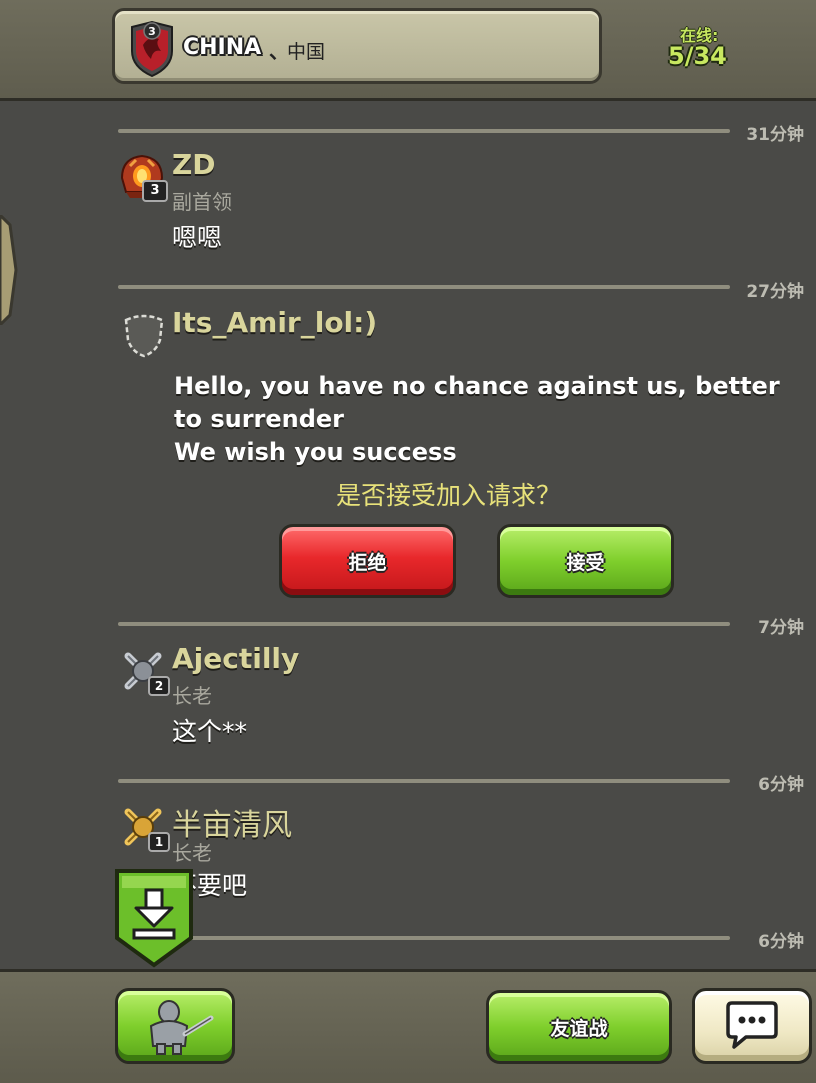 The height and width of the screenshot is (1083, 816). What do you see at coordinates (449, 495) in the screenshot?
I see `join-request-prompt: 是否接受加入请求？` at bounding box center [449, 495].